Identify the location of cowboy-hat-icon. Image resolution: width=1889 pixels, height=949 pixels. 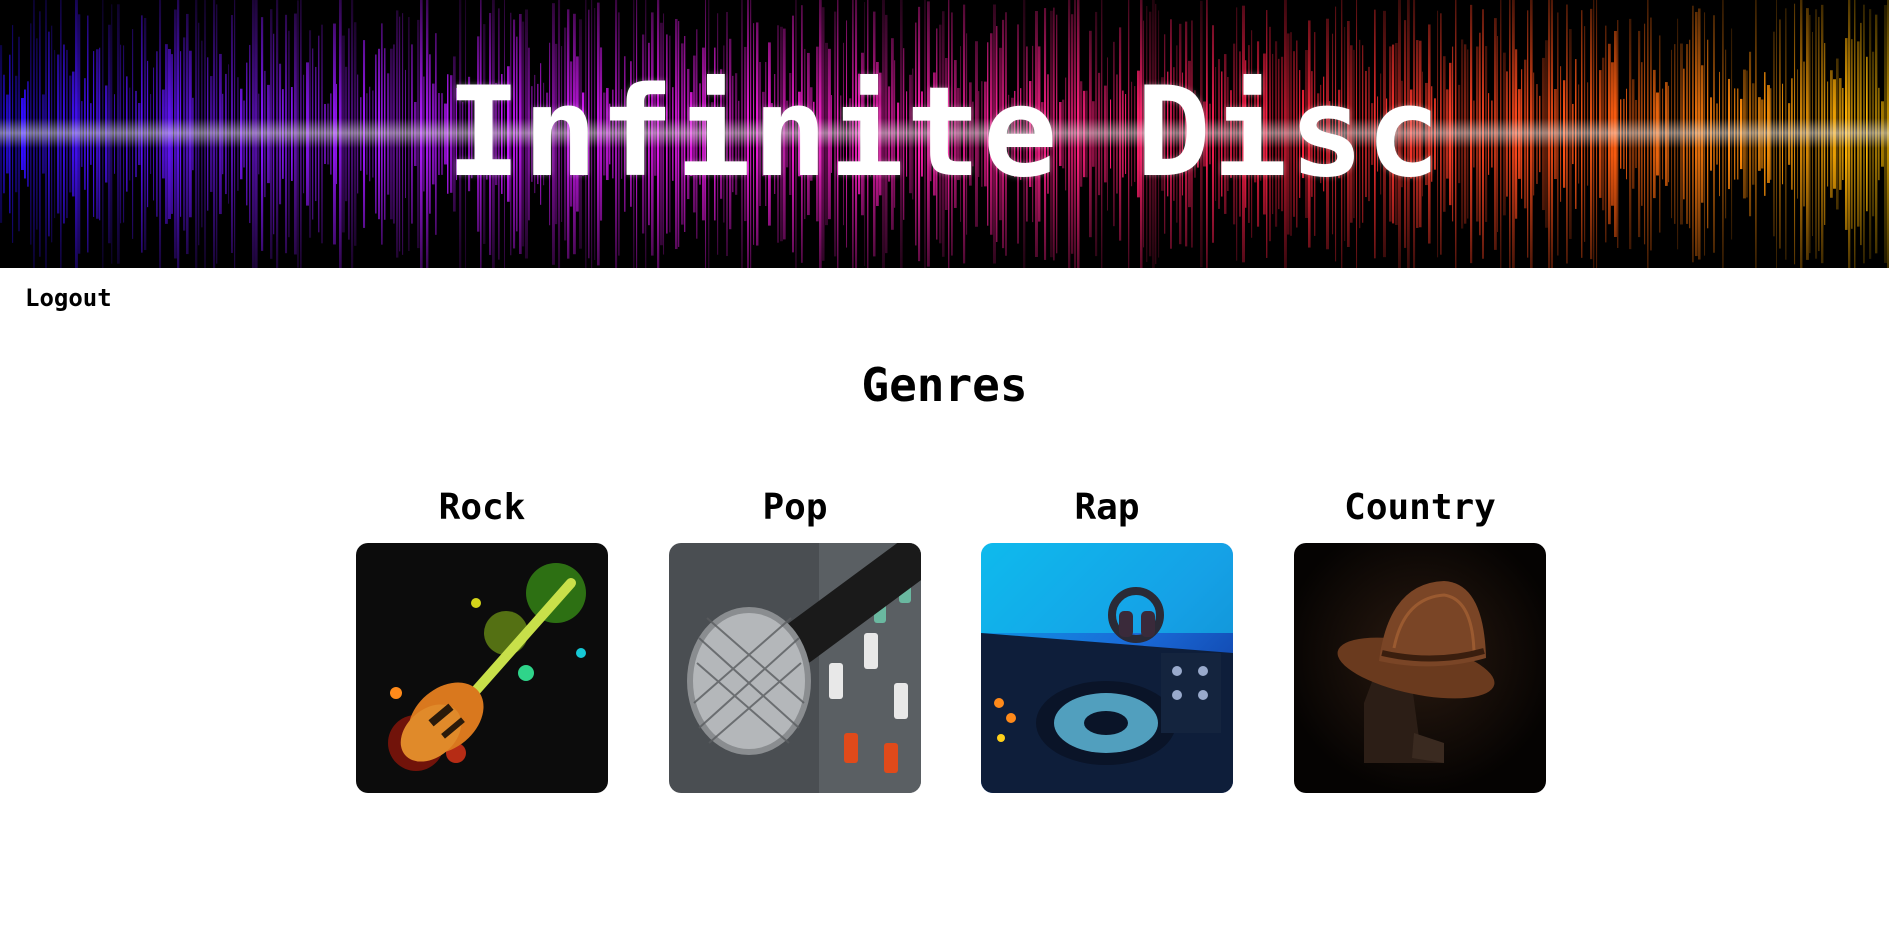
(1420, 668).